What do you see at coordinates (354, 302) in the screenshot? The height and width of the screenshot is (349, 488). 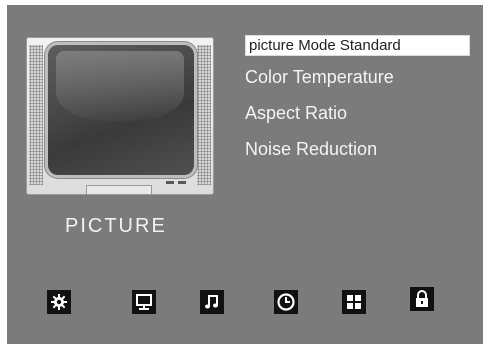 I see `grid-icon` at bounding box center [354, 302].